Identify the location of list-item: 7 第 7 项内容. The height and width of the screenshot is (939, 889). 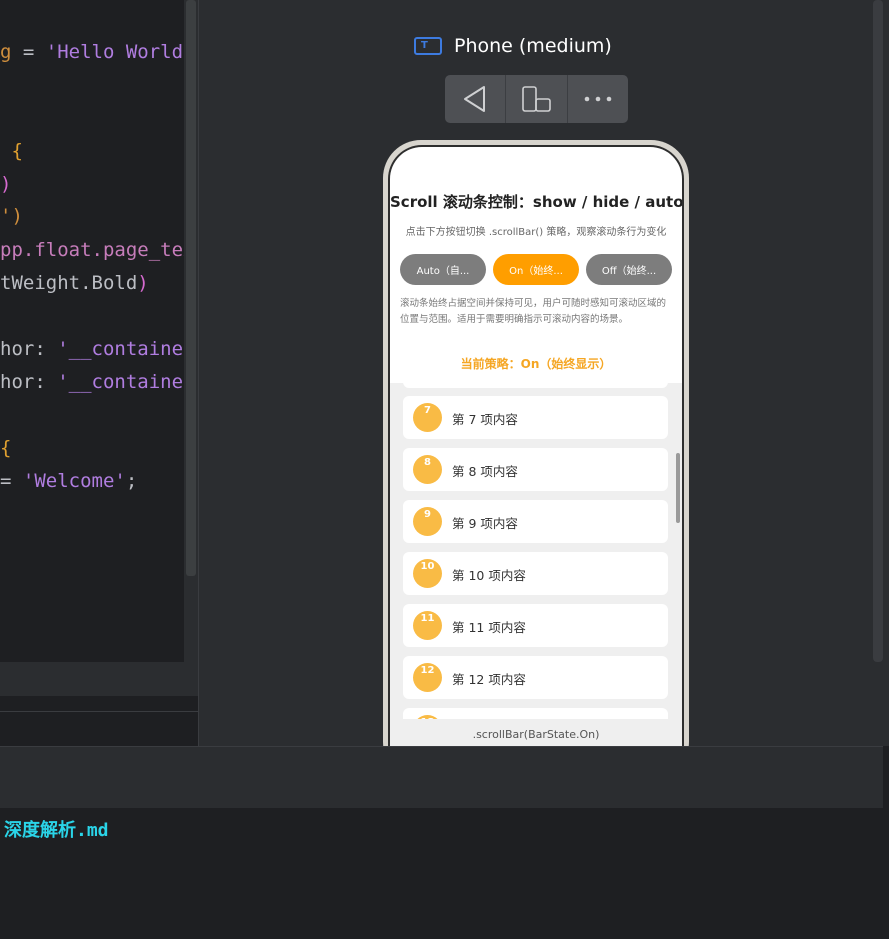
(535, 417).